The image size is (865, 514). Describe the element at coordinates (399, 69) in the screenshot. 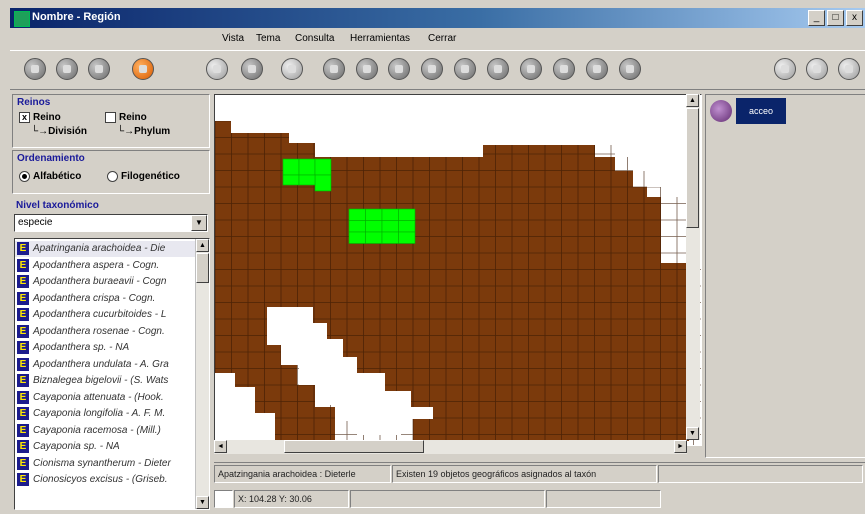

I see `fullextent-icon` at that location.